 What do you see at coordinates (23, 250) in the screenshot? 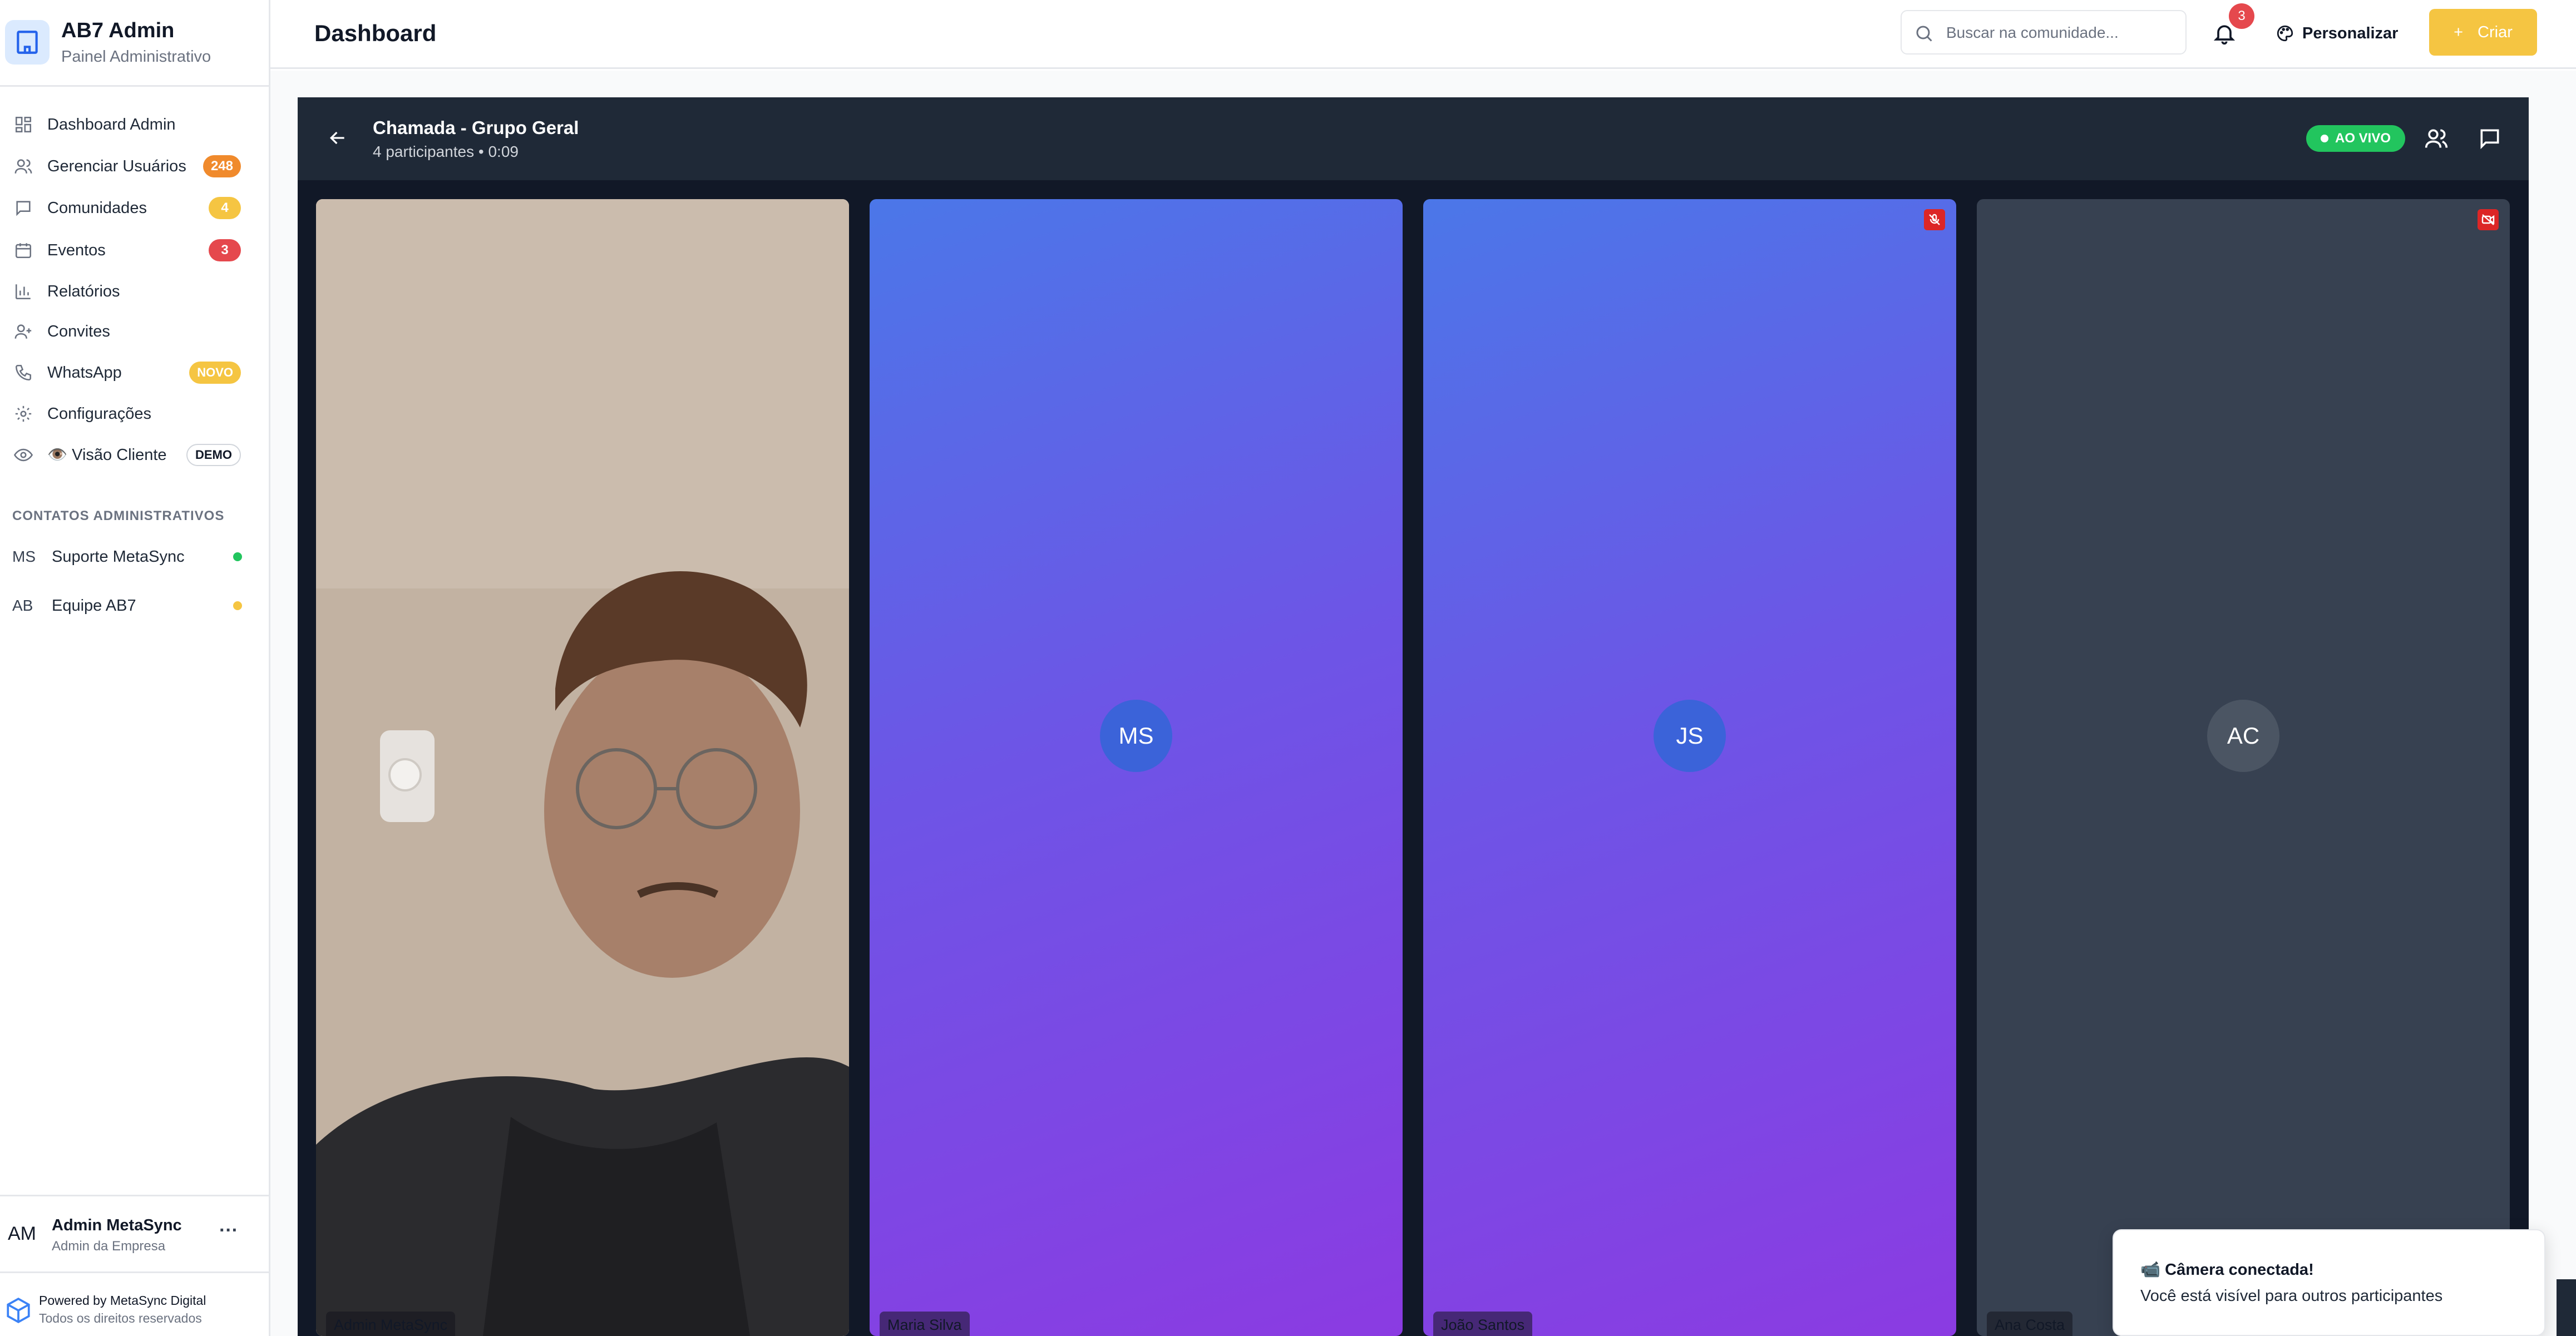
I see `calendar-icon` at bounding box center [23, 250].